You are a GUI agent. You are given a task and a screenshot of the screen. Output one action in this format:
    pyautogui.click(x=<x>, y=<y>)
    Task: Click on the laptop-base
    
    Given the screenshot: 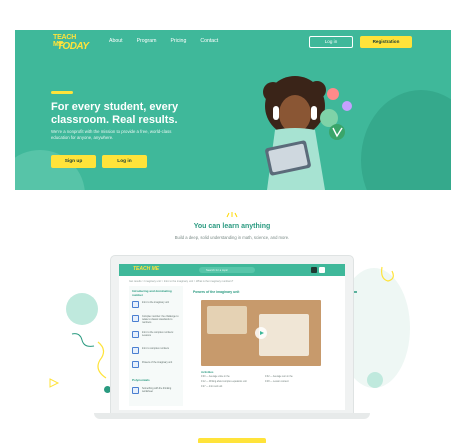 What is the action you would take?
    pyautogui.click(x=232, y=416)
    